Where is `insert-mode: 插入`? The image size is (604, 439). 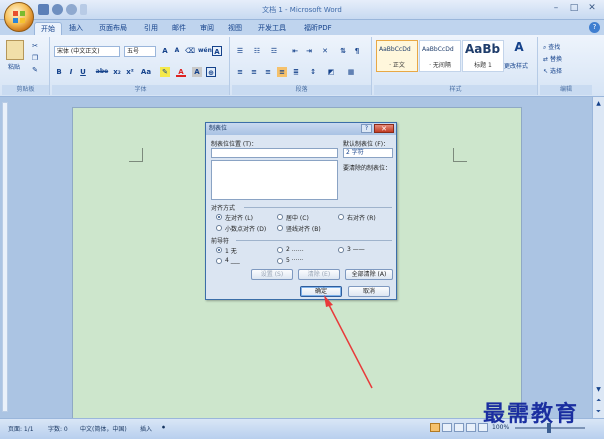 insert-mode: 插入 is located at coordinates (146, 428).